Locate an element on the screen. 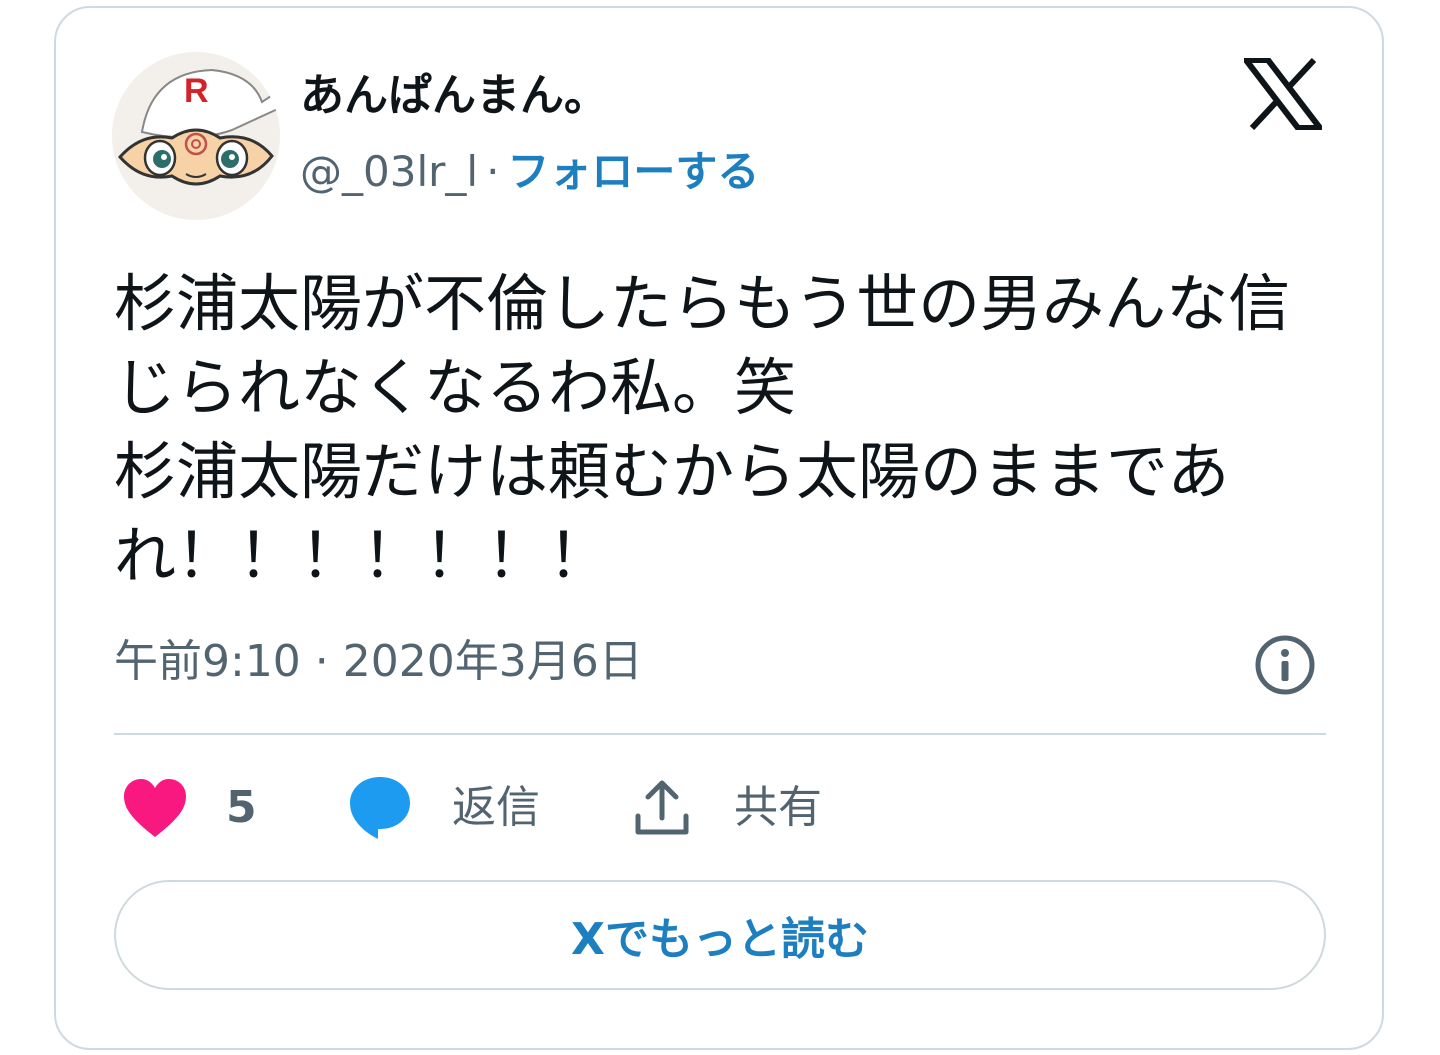 The image size is (1440, 1055). user-handle: @_03lr_l is located at coordinates (389, 171).